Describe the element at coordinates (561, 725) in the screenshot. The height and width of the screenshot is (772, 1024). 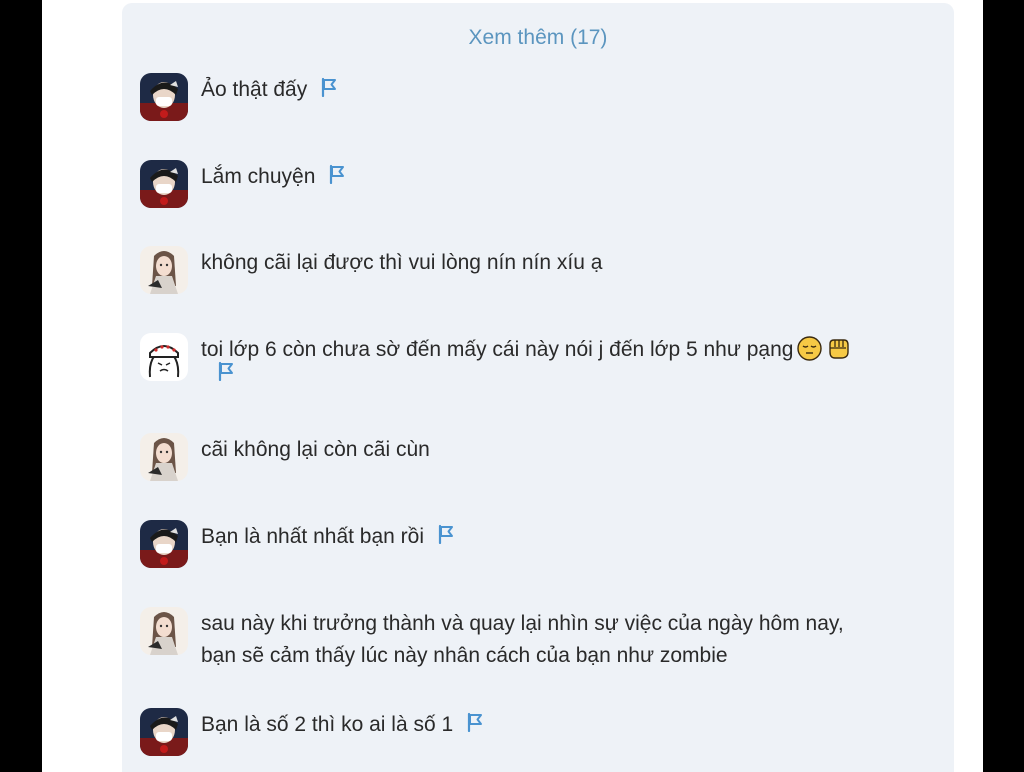
I see `comment-text: Bạn là số 2 thì ko ai là số 1` at that location.